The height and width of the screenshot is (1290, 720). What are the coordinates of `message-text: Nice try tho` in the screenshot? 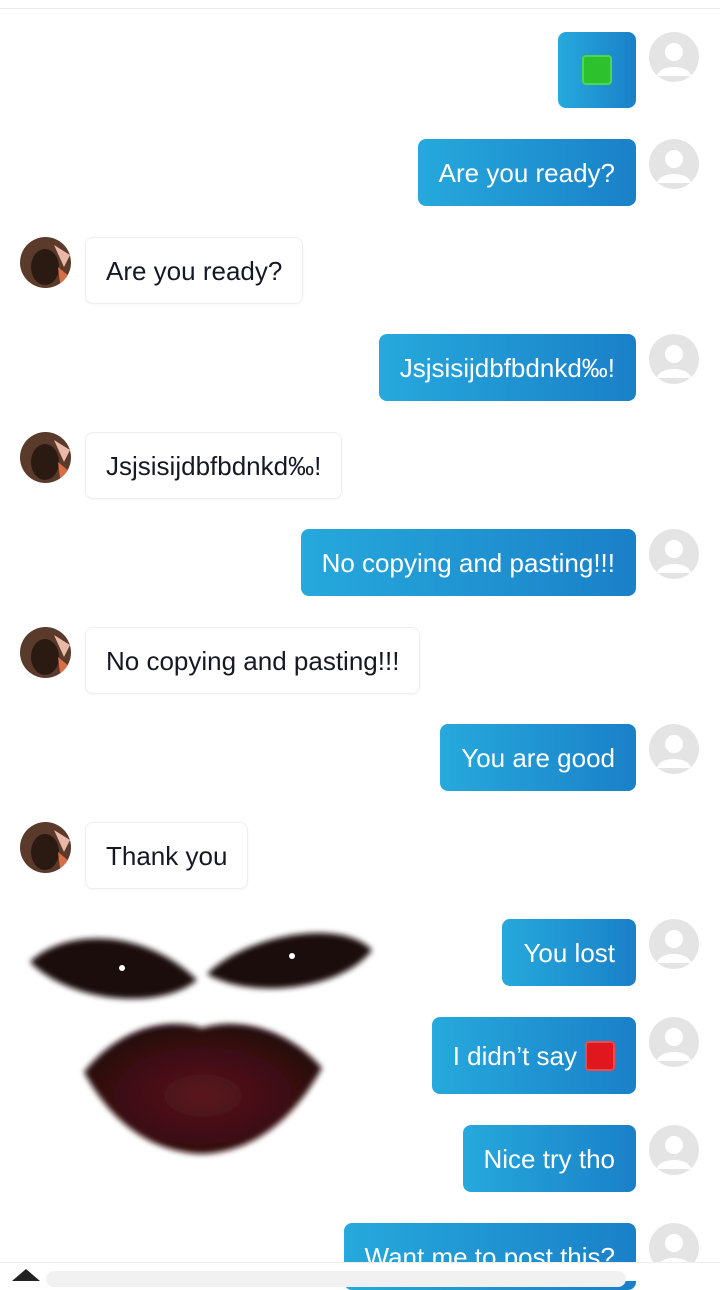 It's located at (549, 1158).